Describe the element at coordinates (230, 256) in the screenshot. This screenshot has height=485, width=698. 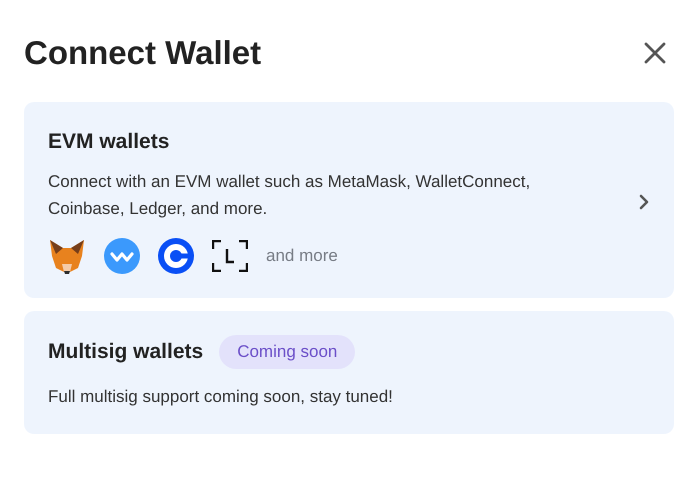
I see `ledger-logo-icon` at that location.